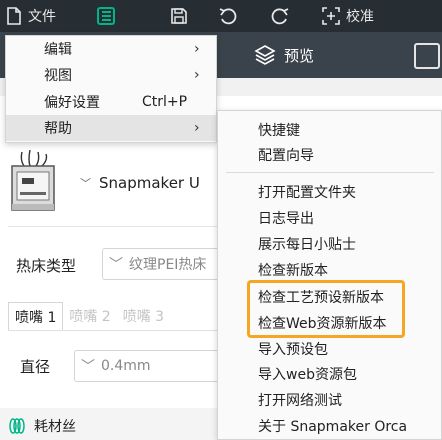 This screenshot has width=442, height=440. What do you see at coordinates (14, 16) in the screenshot?
I see `file-icon` at bounding box center [14, 16].